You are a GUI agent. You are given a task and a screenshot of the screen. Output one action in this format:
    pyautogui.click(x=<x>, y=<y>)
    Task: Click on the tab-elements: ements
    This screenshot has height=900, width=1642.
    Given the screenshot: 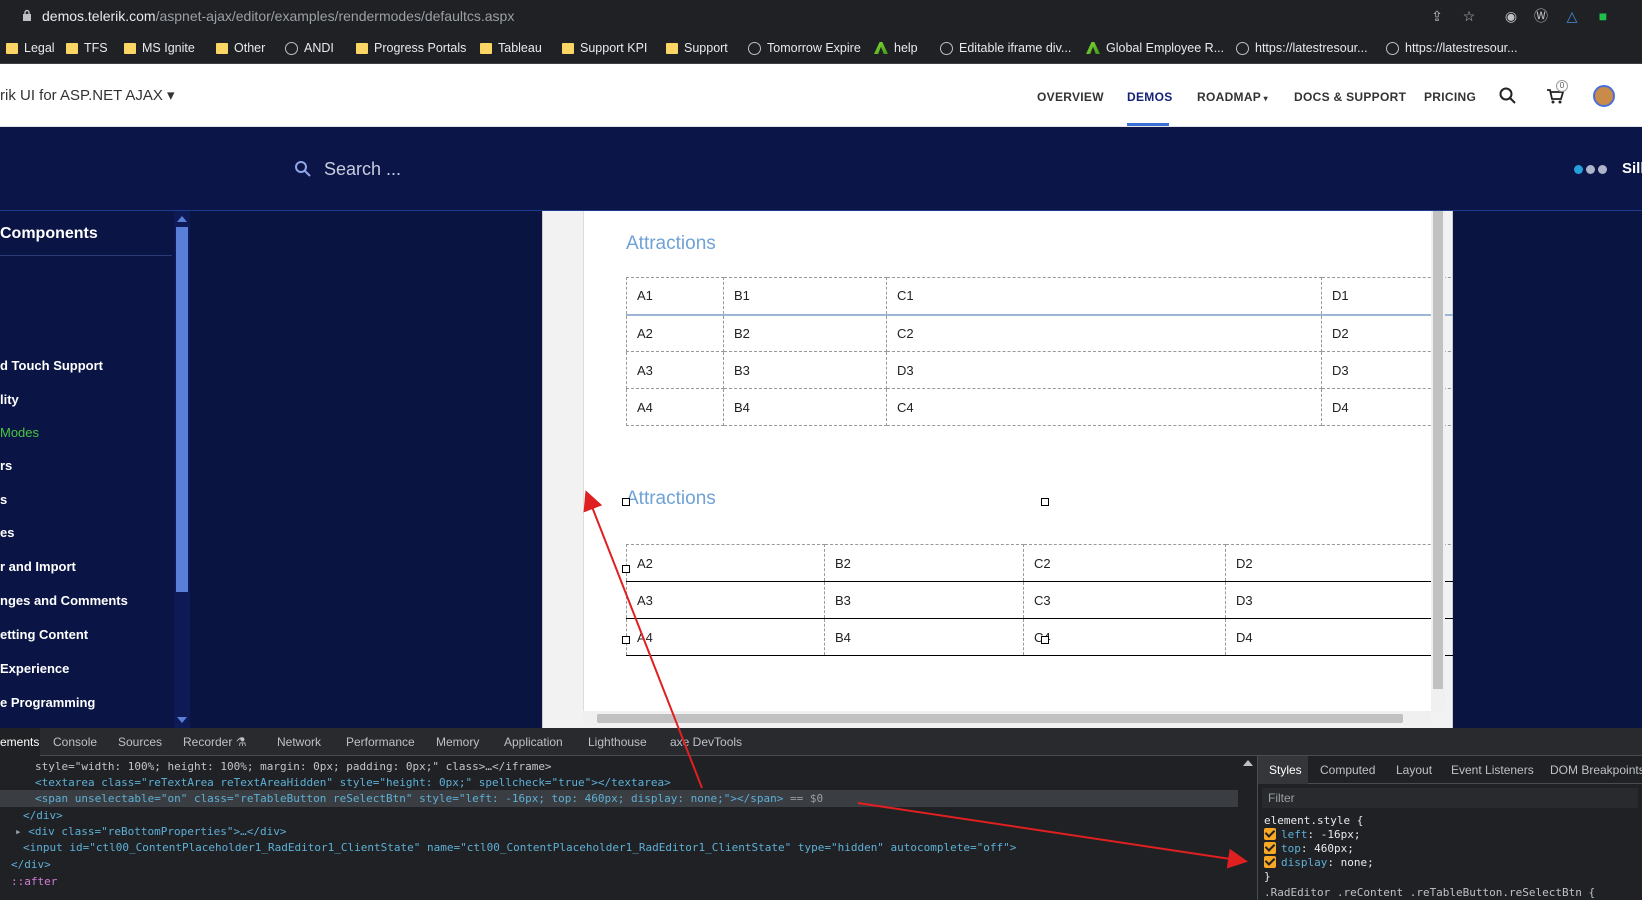 What is the action you would take?
    pyautogui.click(x=19, y=742)
    